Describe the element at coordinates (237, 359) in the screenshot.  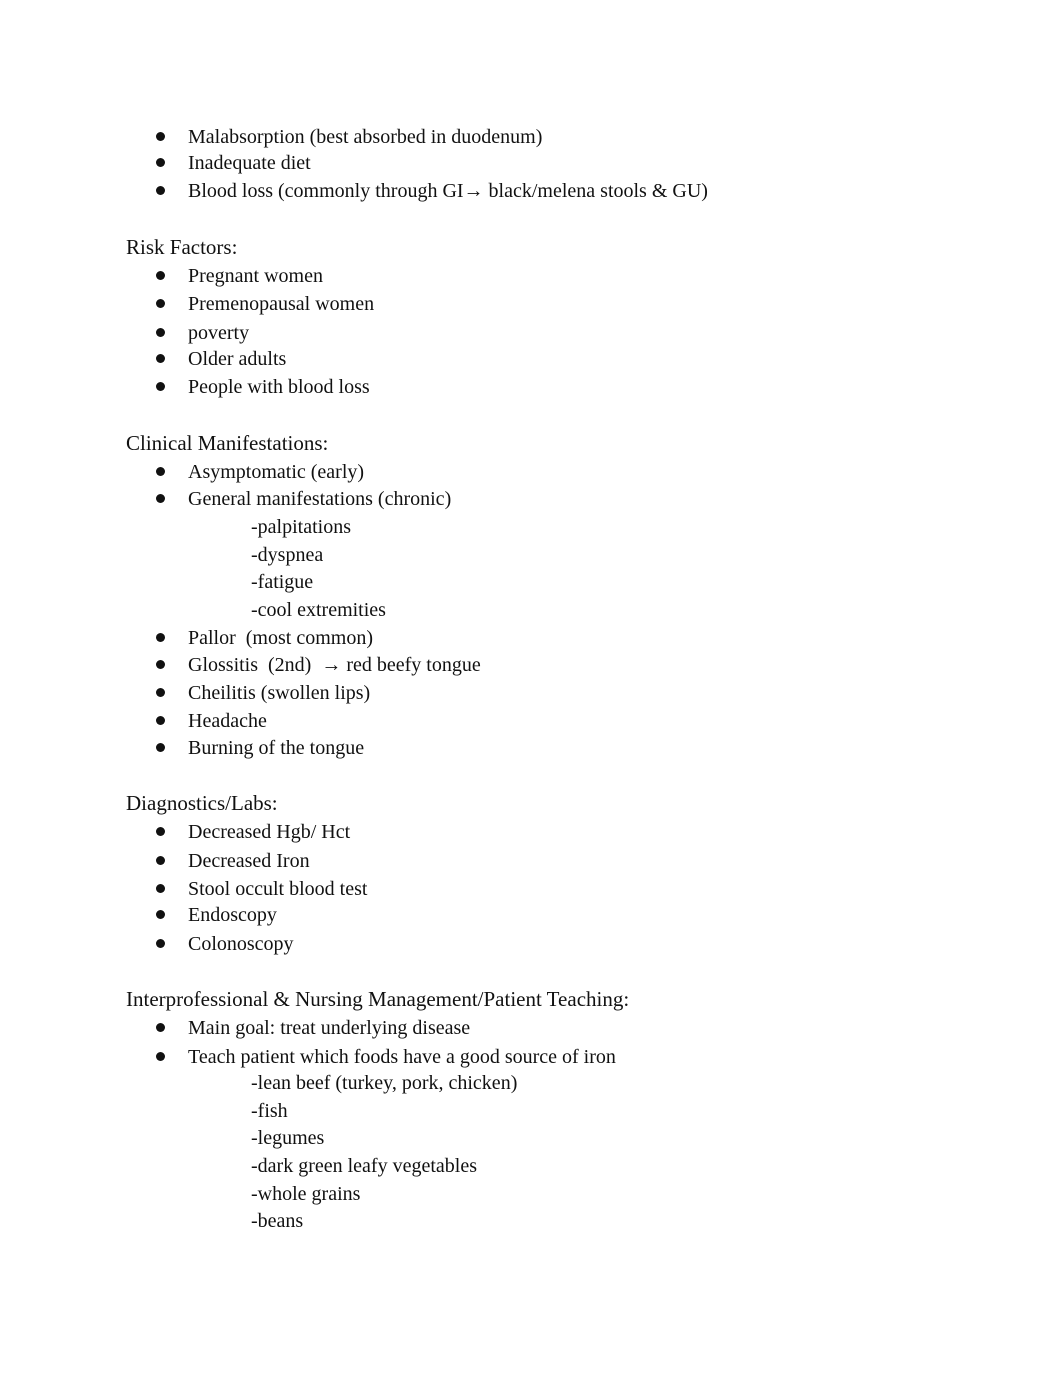
I see `list-item: Older adults` at that location.